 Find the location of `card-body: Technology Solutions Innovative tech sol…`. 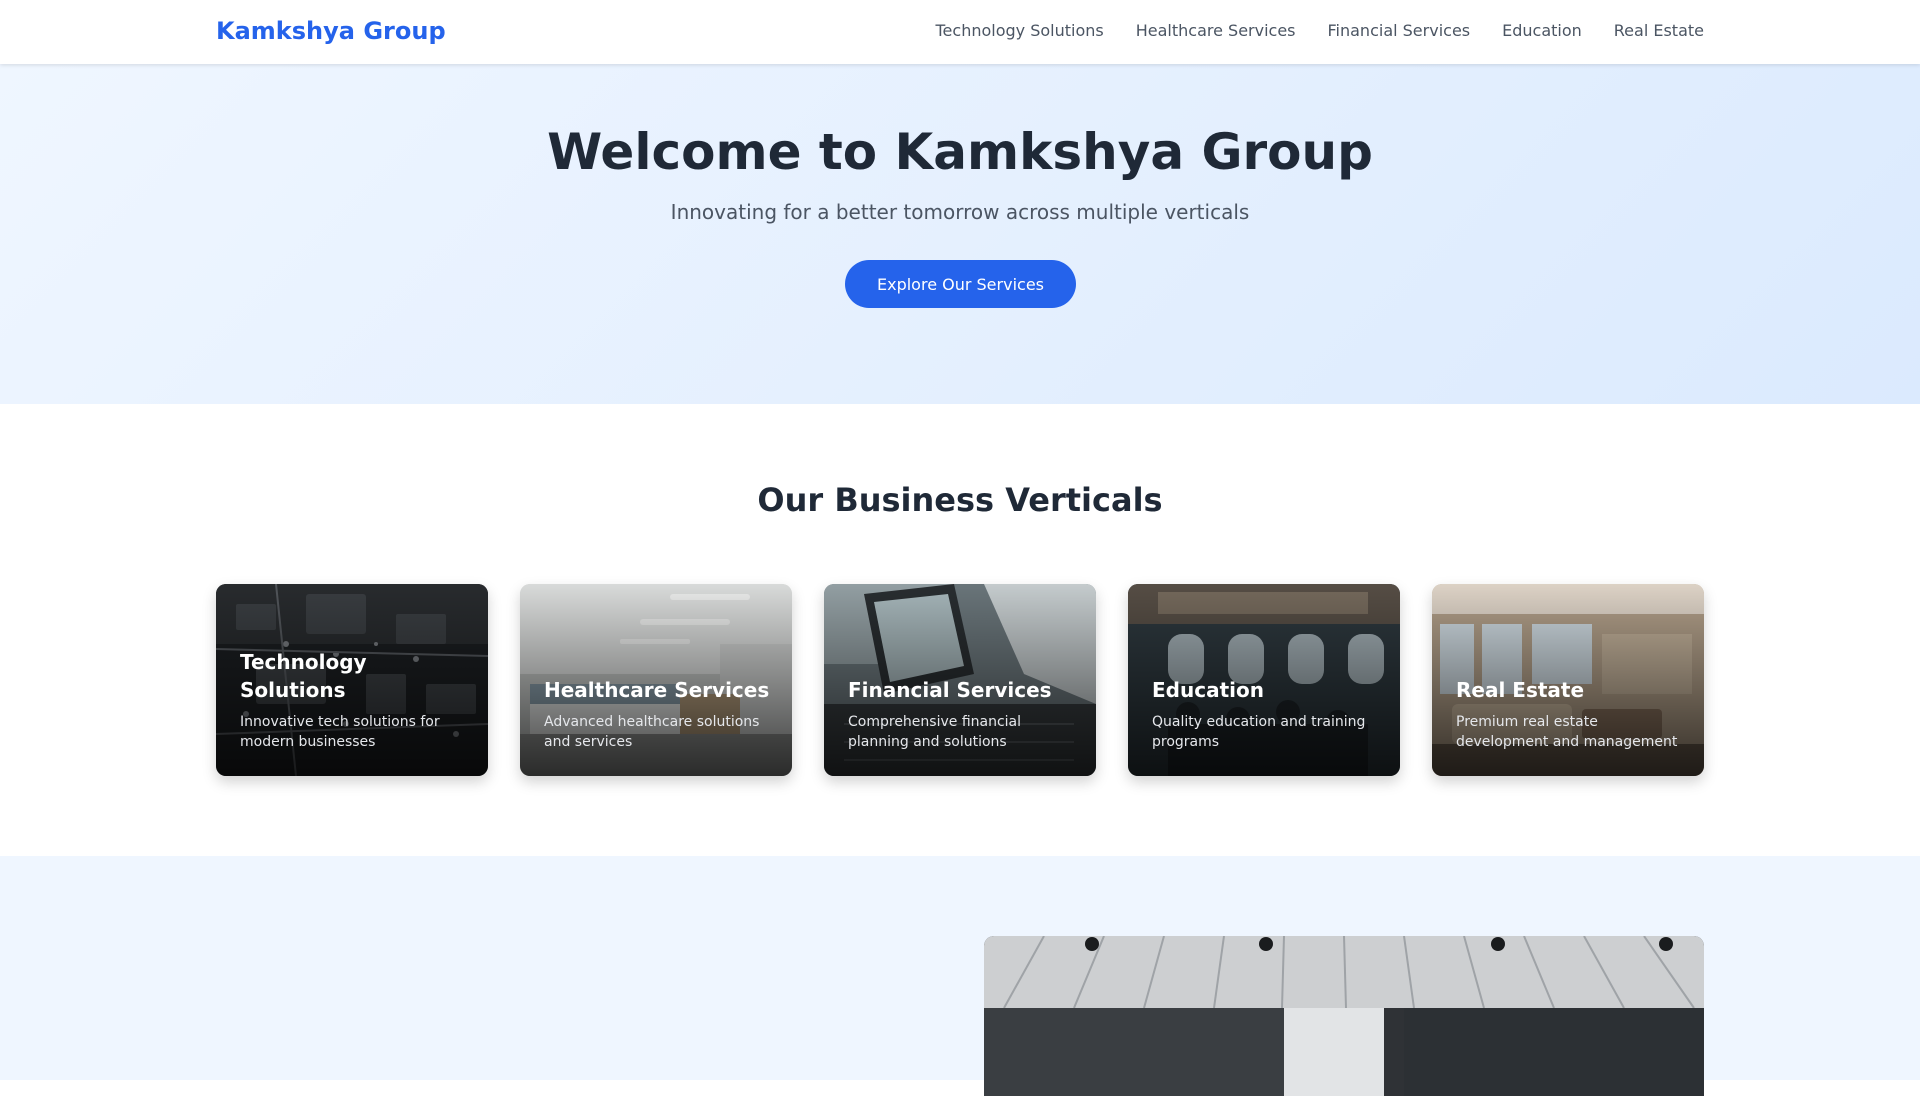

card-body: Technology Solutions Innovative tech sol… is located at coordinates (354, 700).